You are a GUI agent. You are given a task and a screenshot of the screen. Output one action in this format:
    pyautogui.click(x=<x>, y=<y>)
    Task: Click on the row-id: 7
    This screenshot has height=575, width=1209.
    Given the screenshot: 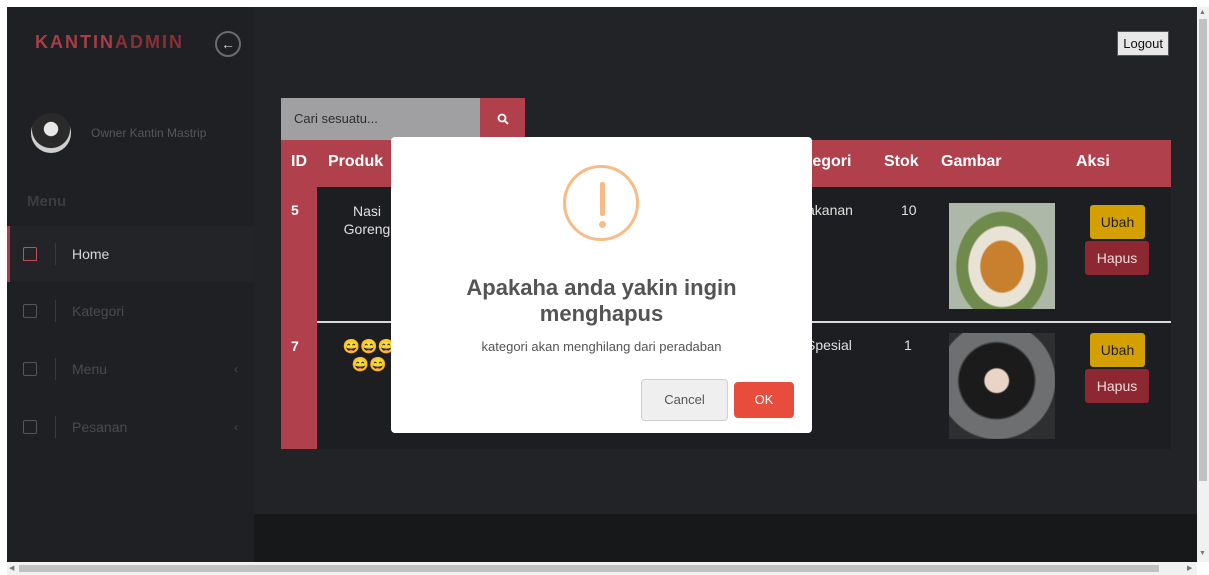 What is the action you would take?
    pyautogui.click(x=299, y=386)
    